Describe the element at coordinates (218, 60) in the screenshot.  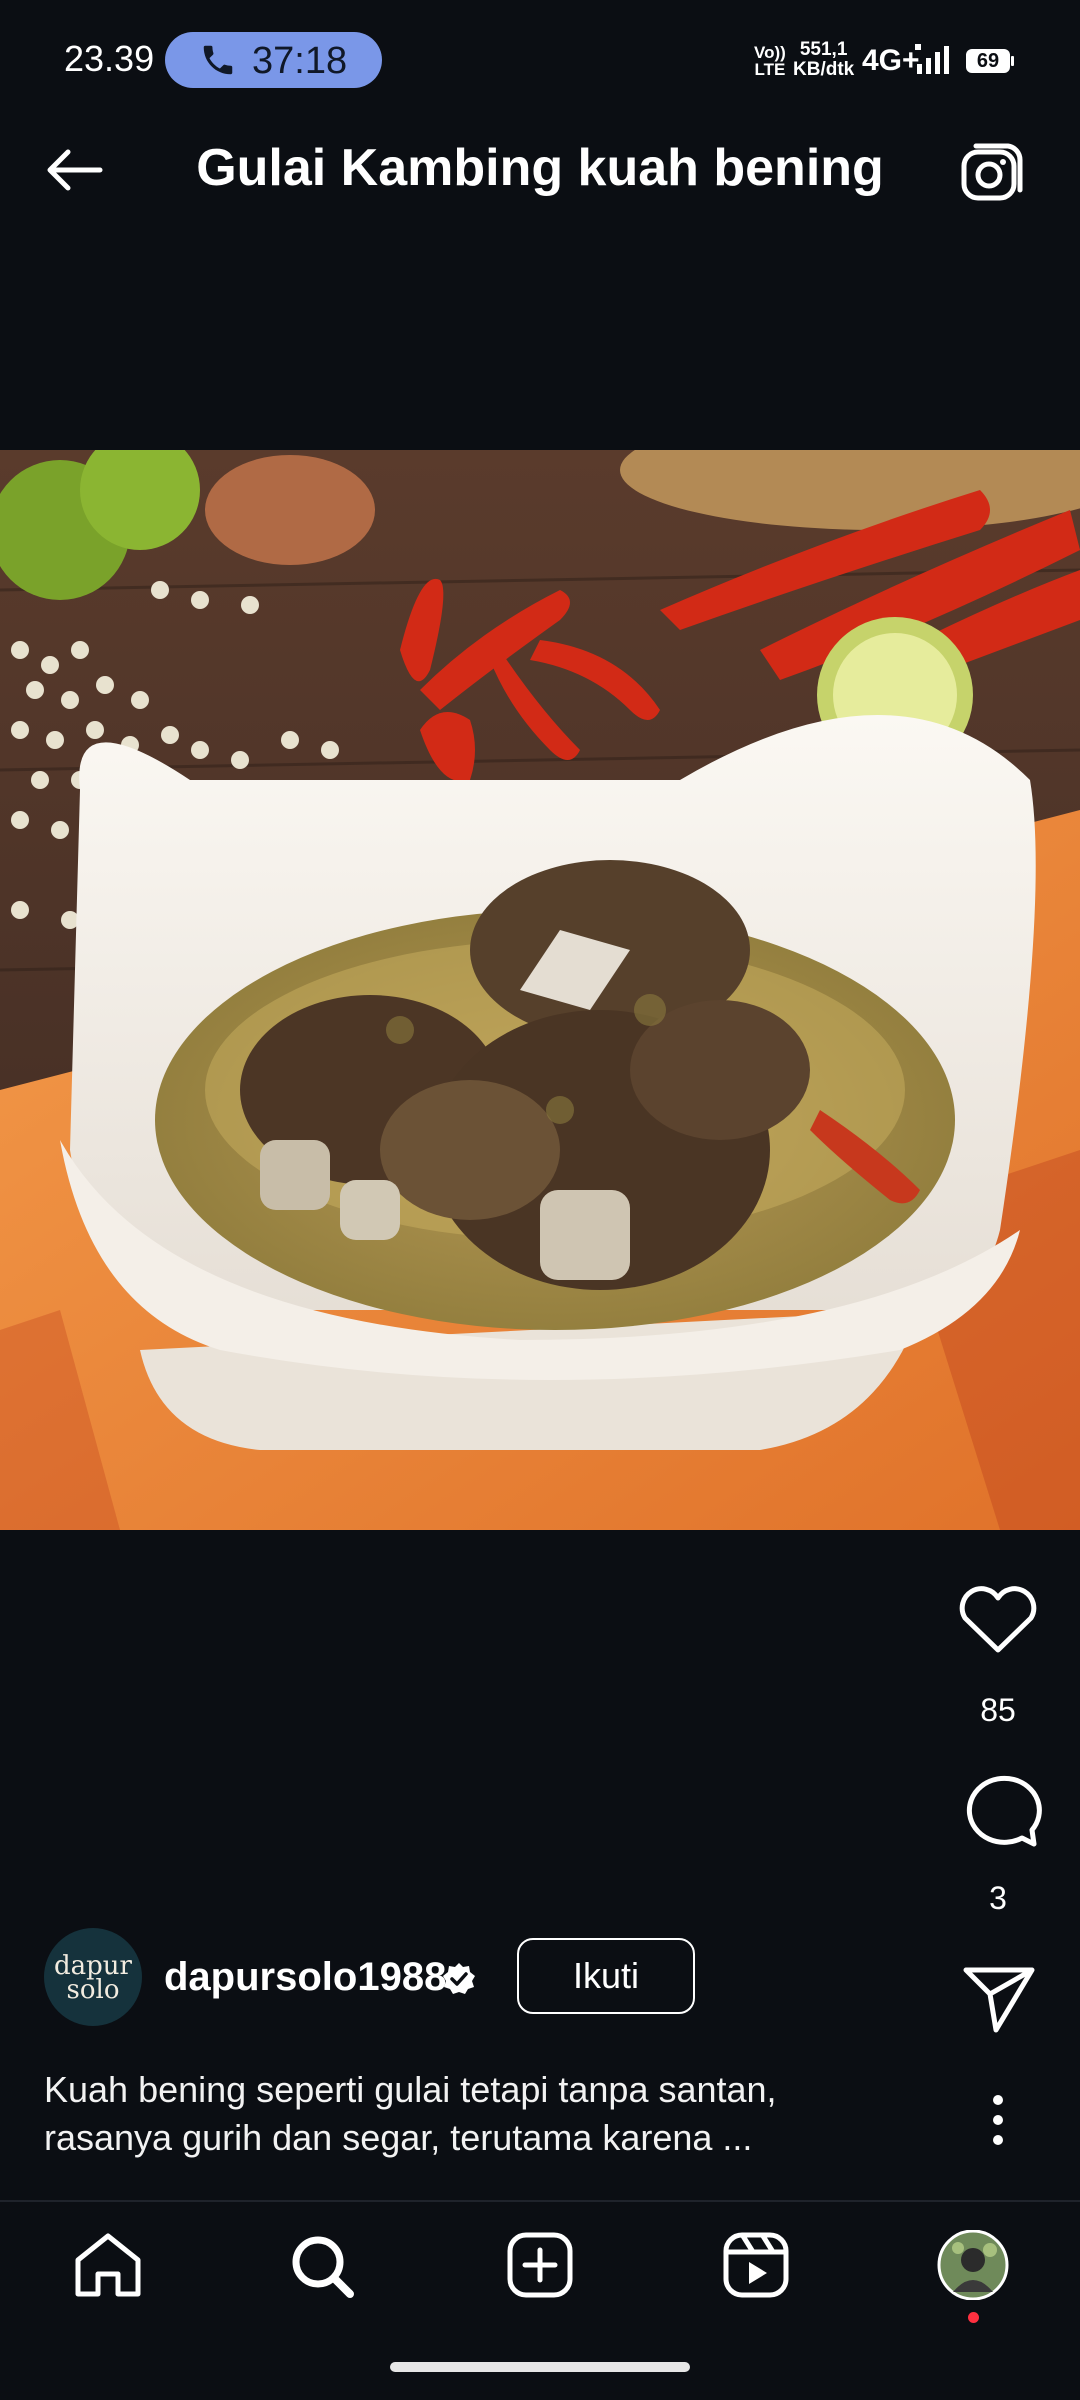
I see `phone-icon` at that location.